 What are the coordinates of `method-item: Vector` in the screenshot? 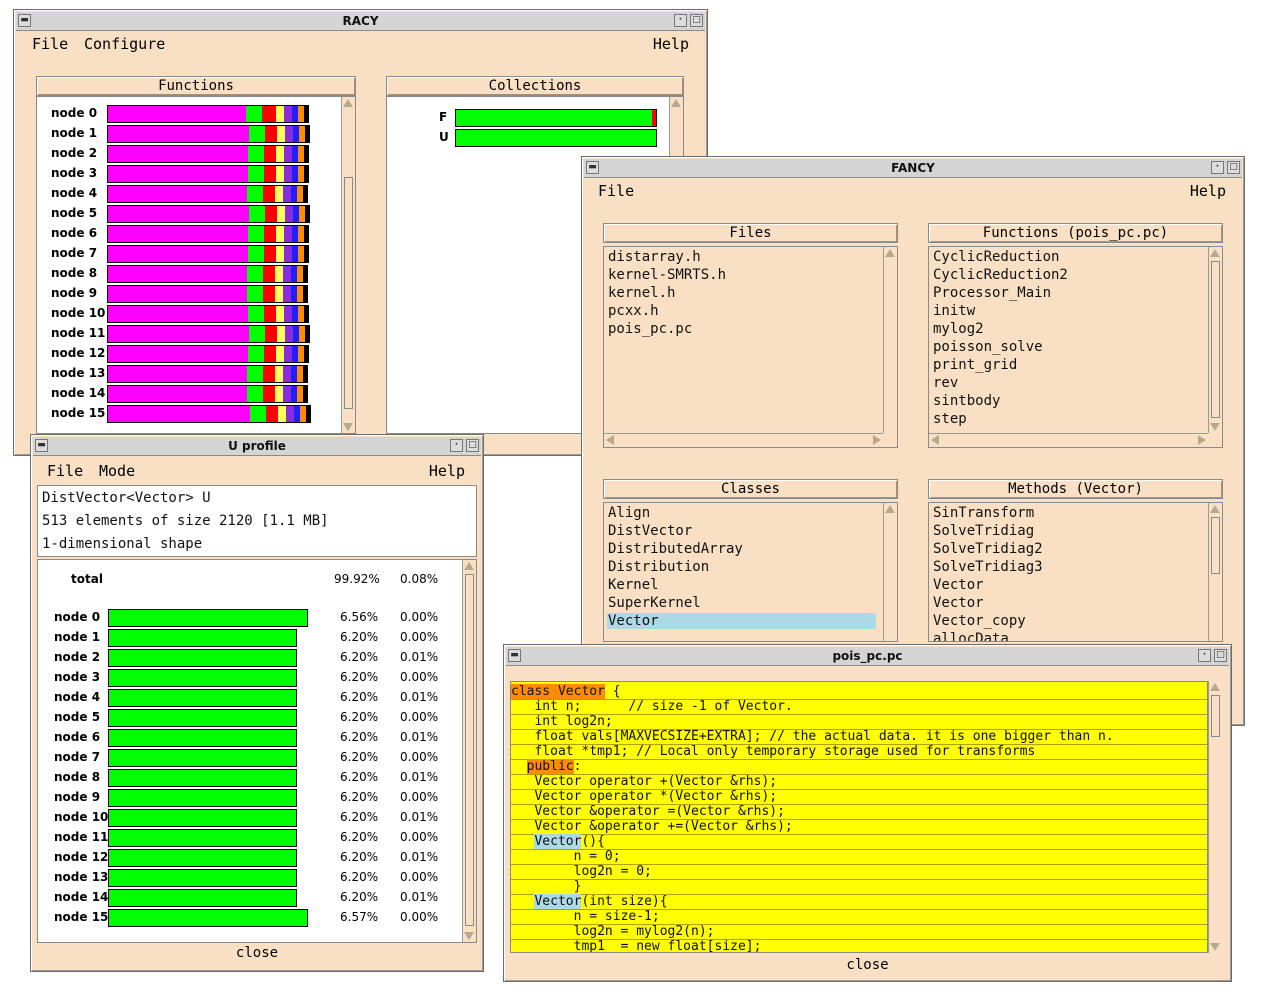 It's located at (958, 603).